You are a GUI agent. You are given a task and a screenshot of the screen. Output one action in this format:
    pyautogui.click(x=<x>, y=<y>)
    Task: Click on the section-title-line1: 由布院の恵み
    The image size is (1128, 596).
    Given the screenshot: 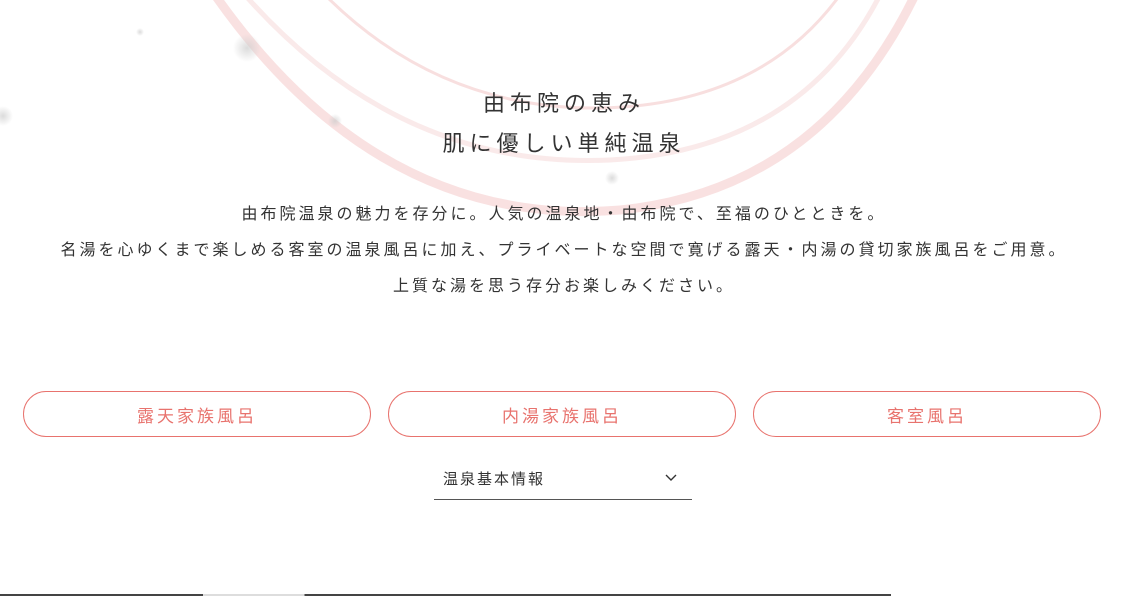 What is the action you would take?
    pyautogui.click(x=563, y=104)
    